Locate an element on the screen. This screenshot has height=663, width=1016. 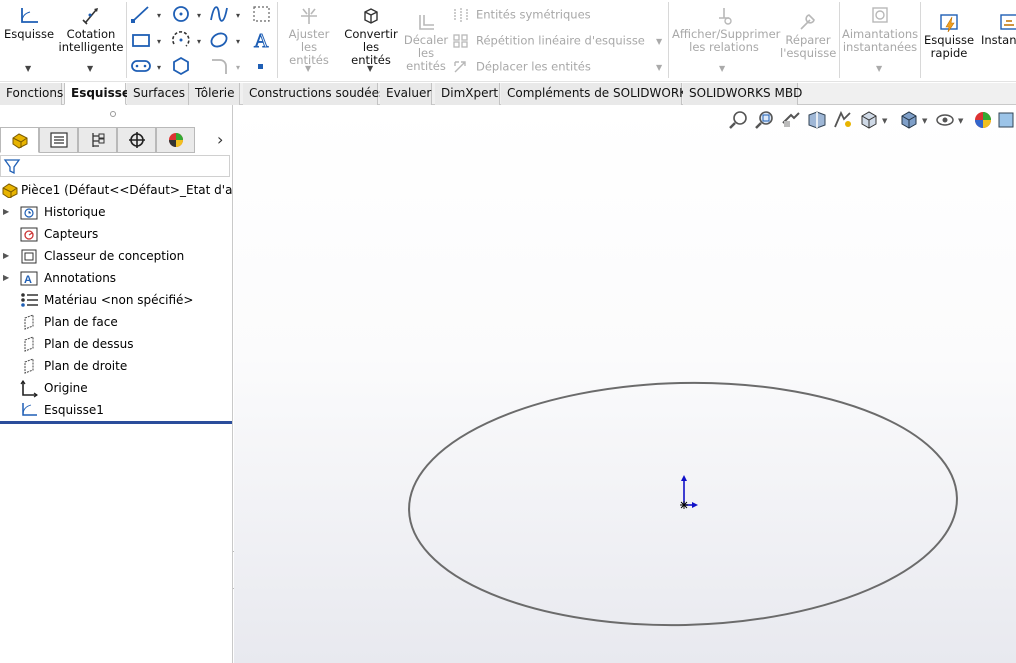
mirror-entities-button: Entités symétriques is located at coordinates (521, 15).